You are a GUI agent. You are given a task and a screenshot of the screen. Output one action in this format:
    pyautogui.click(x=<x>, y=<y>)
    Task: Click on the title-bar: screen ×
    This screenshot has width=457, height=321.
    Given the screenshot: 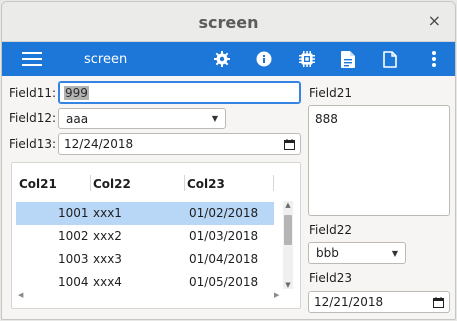 What is the action you would take?
    pyautogui.click(x=228, y=22)
    